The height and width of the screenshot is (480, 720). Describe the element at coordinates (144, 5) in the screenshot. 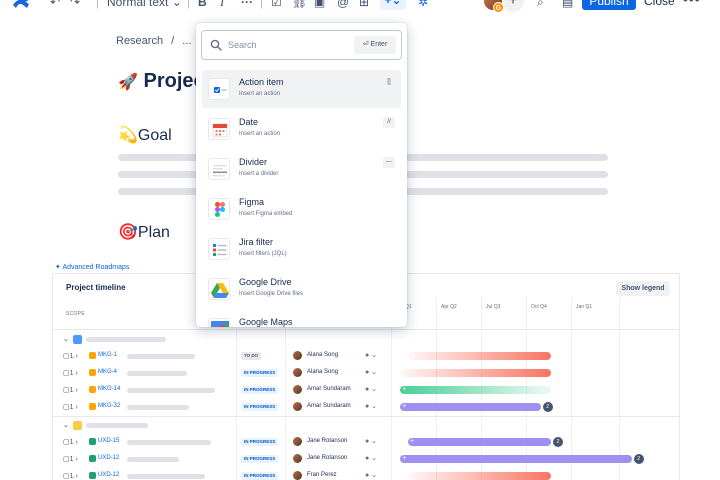

I see `text-style-dropdown: Normal text ⌄` at that location.